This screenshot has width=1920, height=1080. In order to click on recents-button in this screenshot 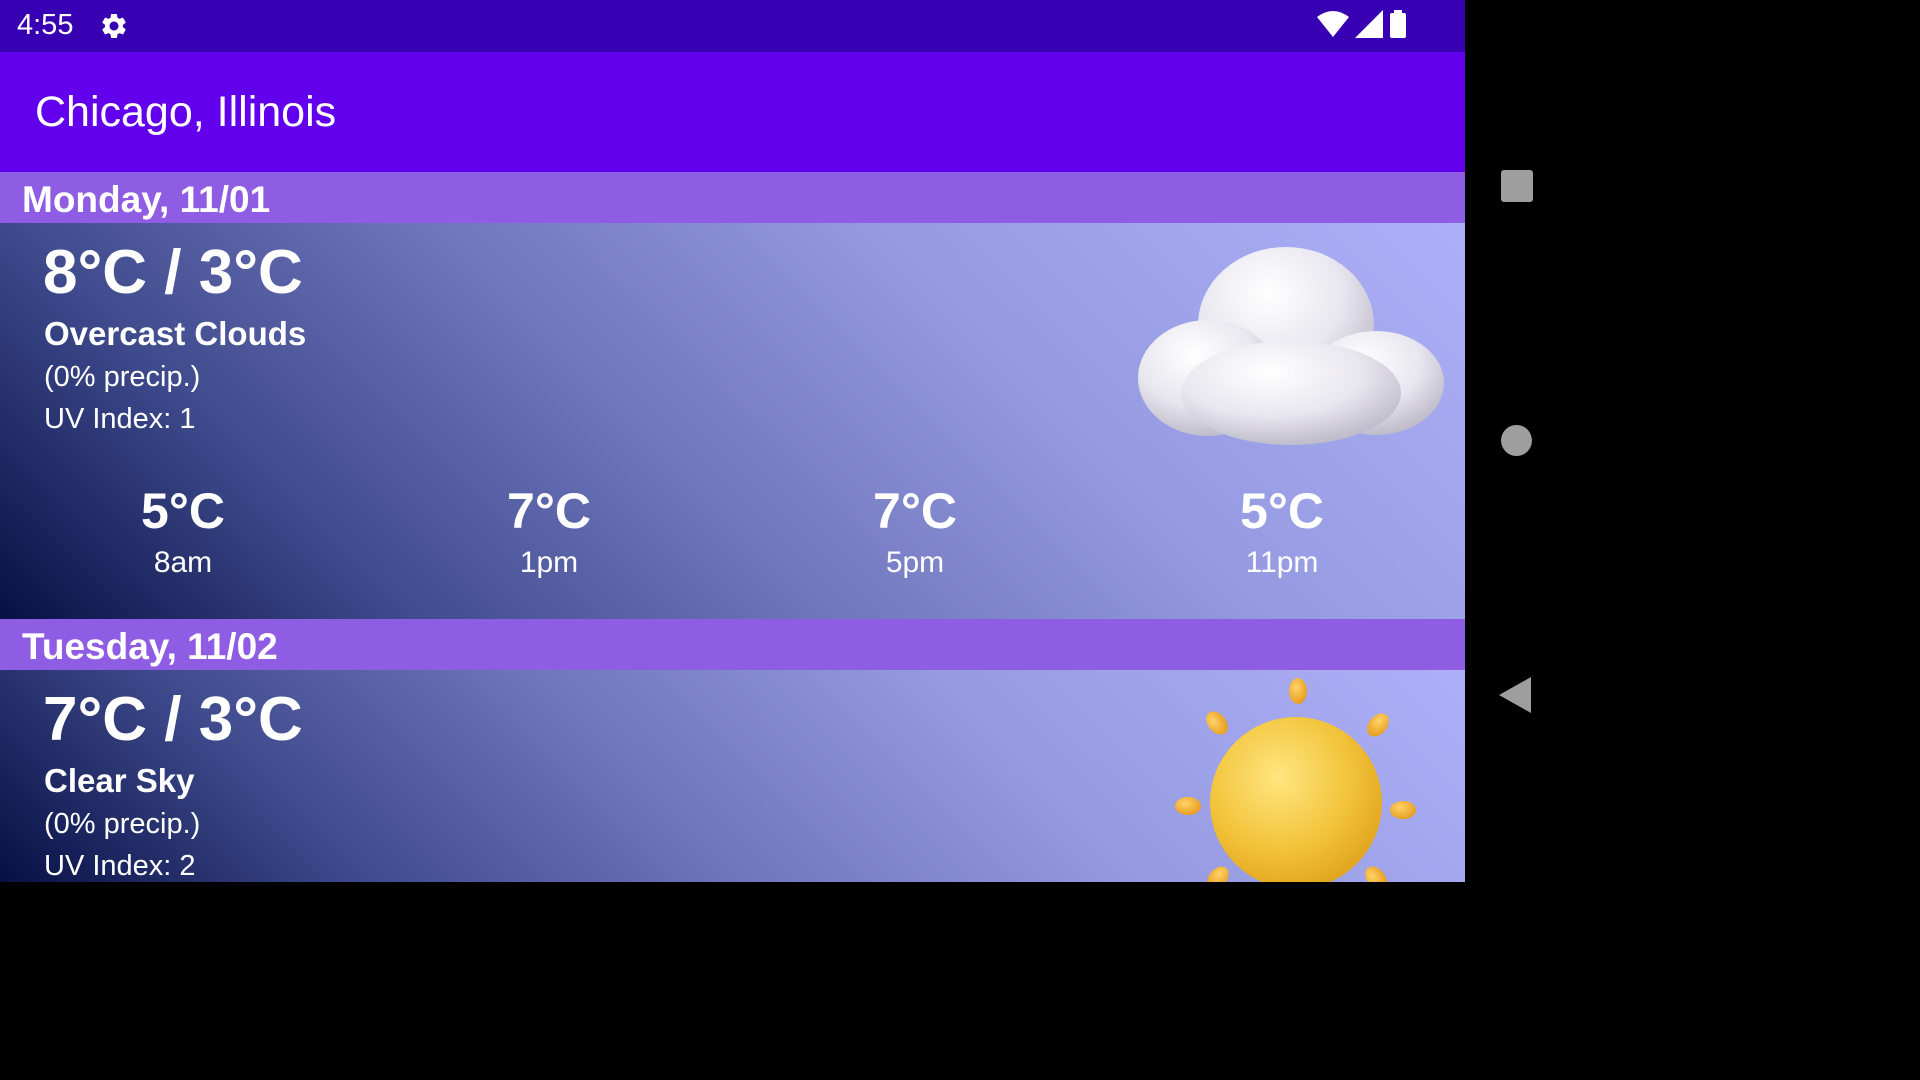, I will do `click(1517, 186)`.